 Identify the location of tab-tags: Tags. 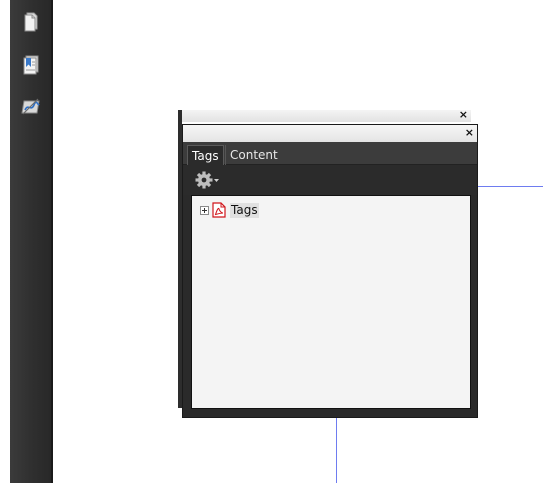
(205, 155).